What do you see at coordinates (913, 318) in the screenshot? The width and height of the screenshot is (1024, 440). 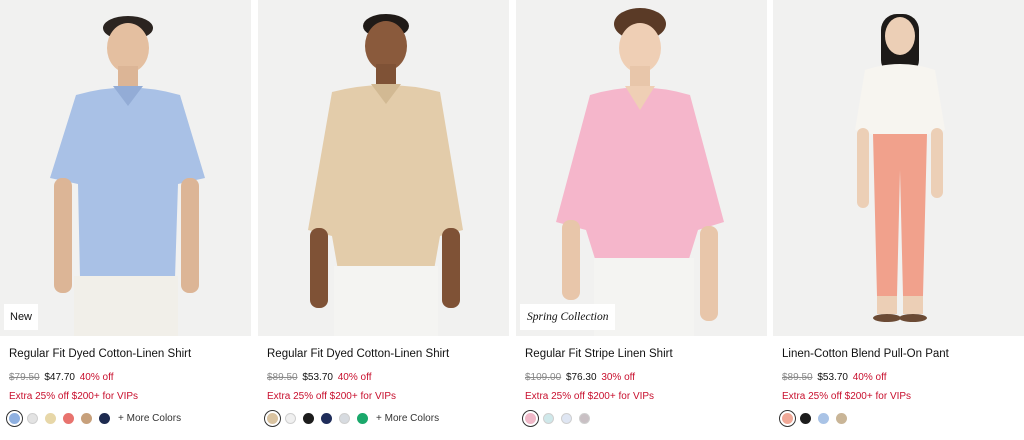 I see `sandal-right` at bounding box center [913, 318].